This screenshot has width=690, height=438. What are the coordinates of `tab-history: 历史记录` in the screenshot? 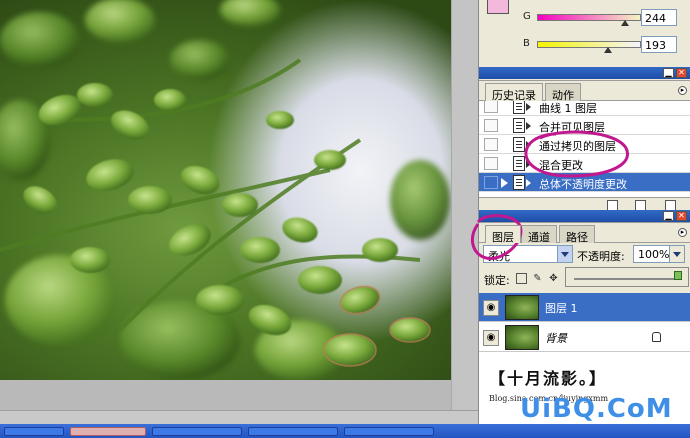 It's located at (514, 92).